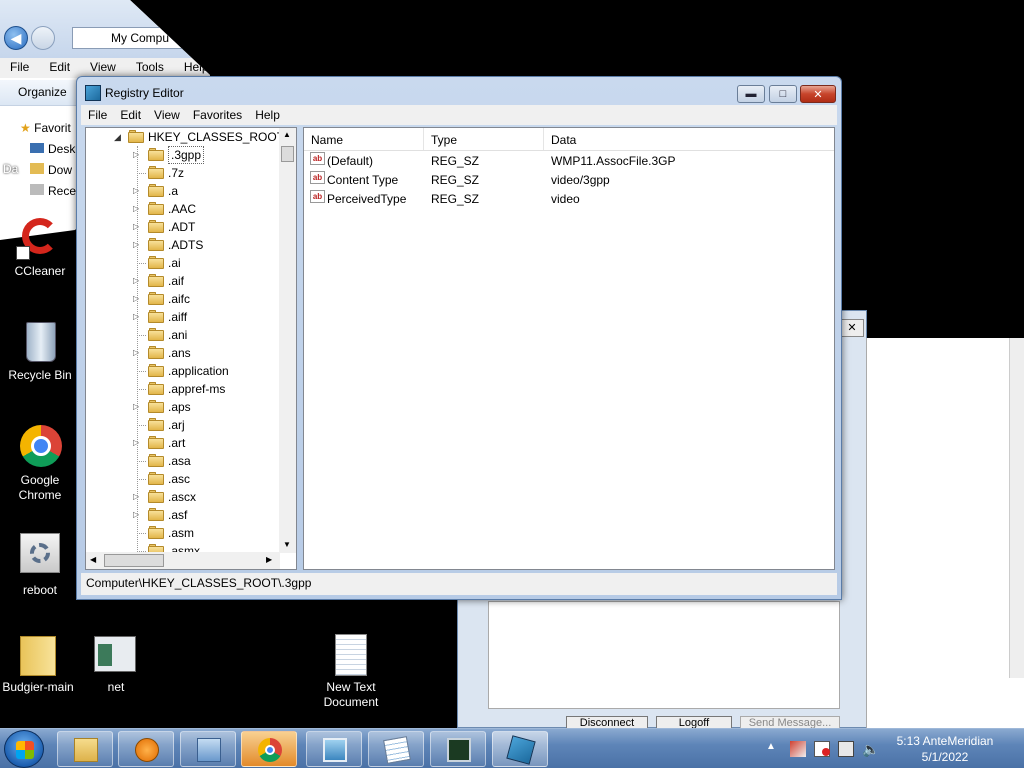 The width and height of the screenshot is (1024, 768). Describe the element at coordinates (43, 38) in the screenshot. I see `forward-button` at that location.